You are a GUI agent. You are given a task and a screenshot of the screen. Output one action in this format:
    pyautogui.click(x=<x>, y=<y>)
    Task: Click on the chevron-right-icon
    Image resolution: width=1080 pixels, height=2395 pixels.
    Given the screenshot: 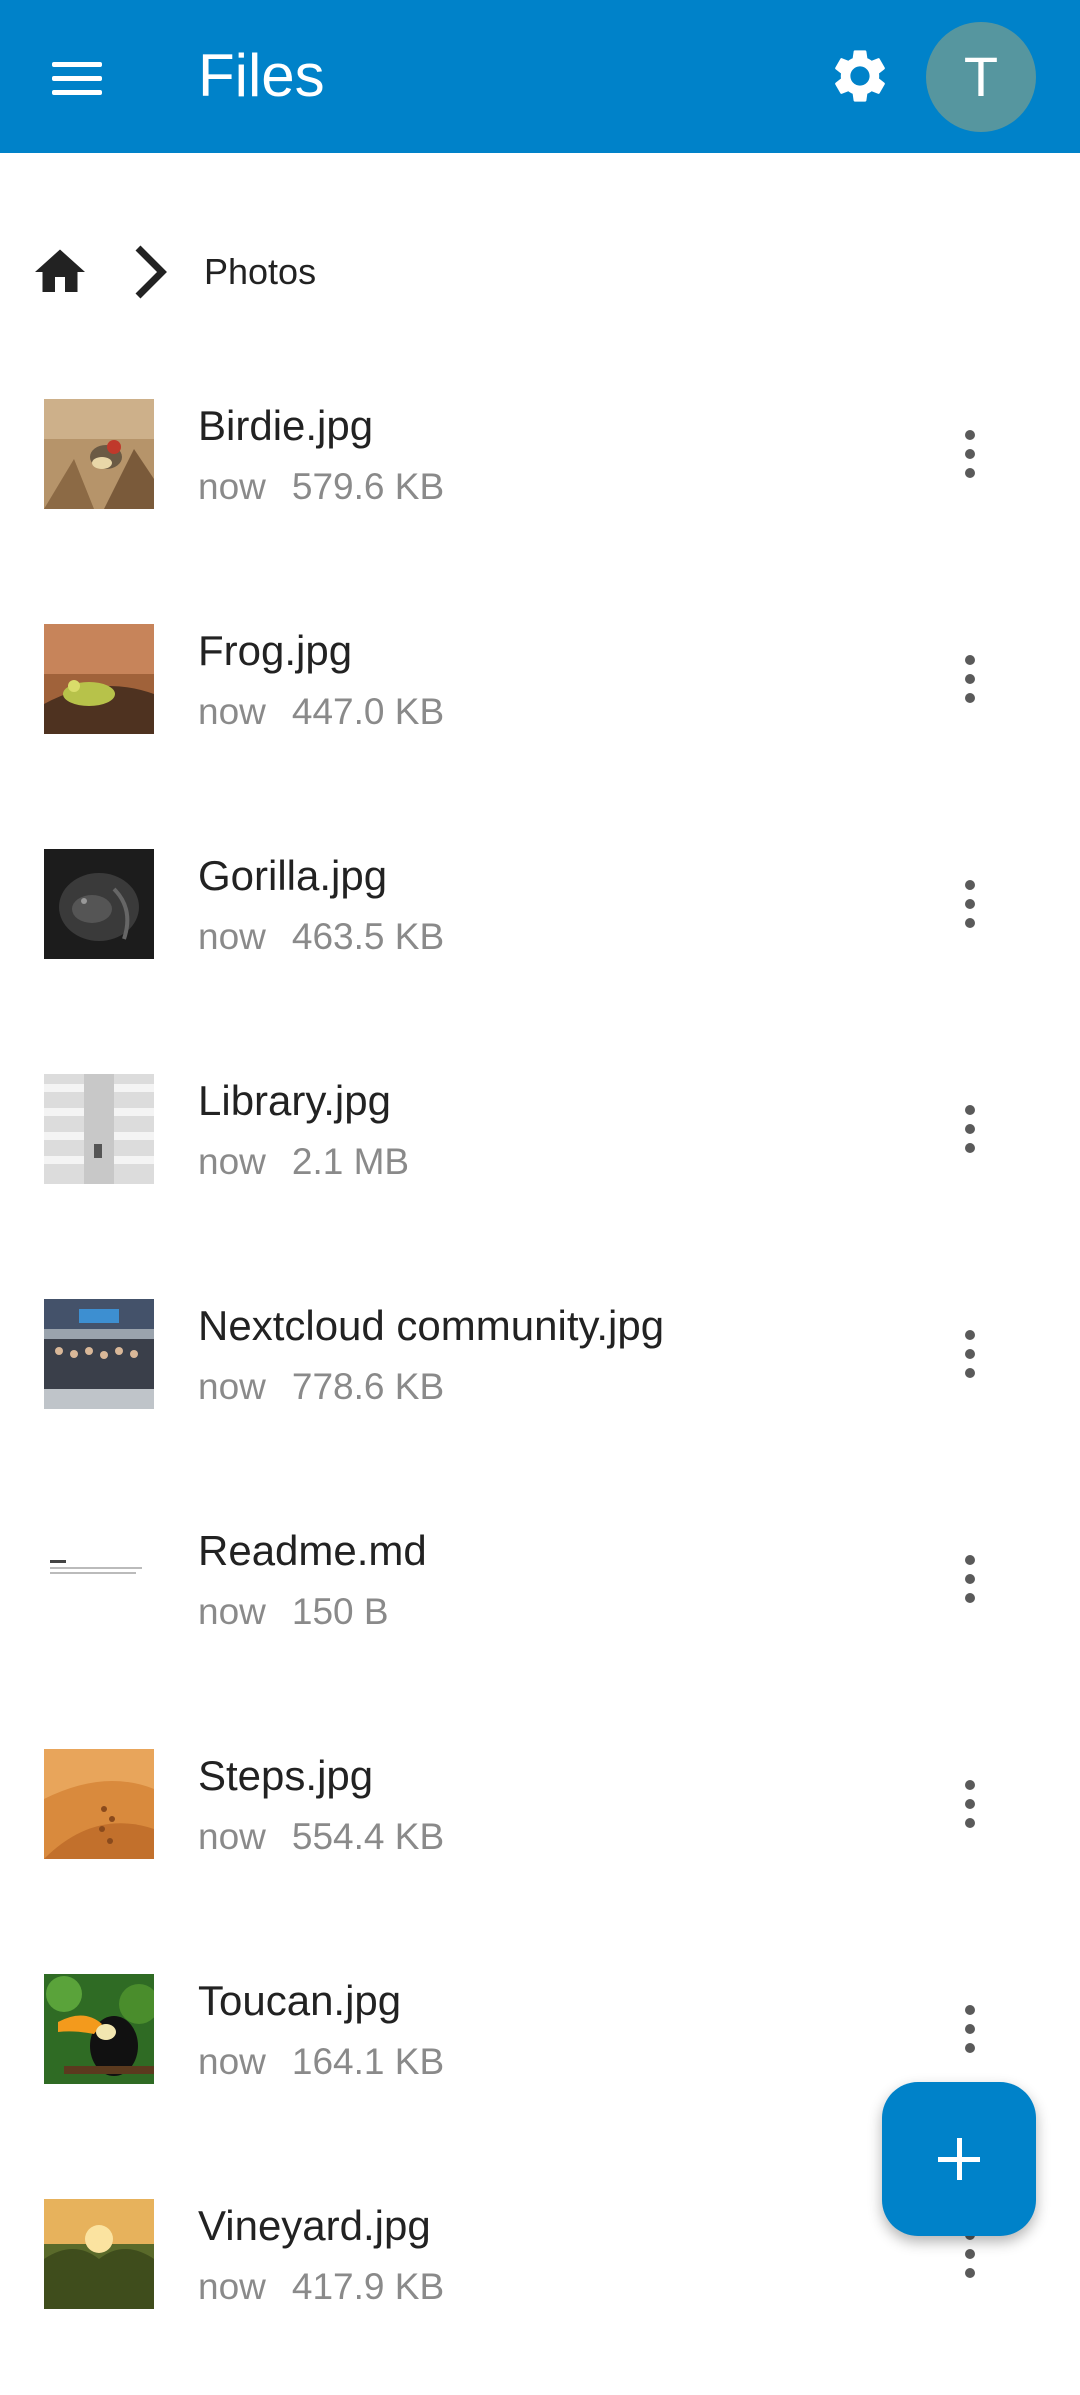 What is the action you would take?
    pyautogui.click(x=150, y=272)
    